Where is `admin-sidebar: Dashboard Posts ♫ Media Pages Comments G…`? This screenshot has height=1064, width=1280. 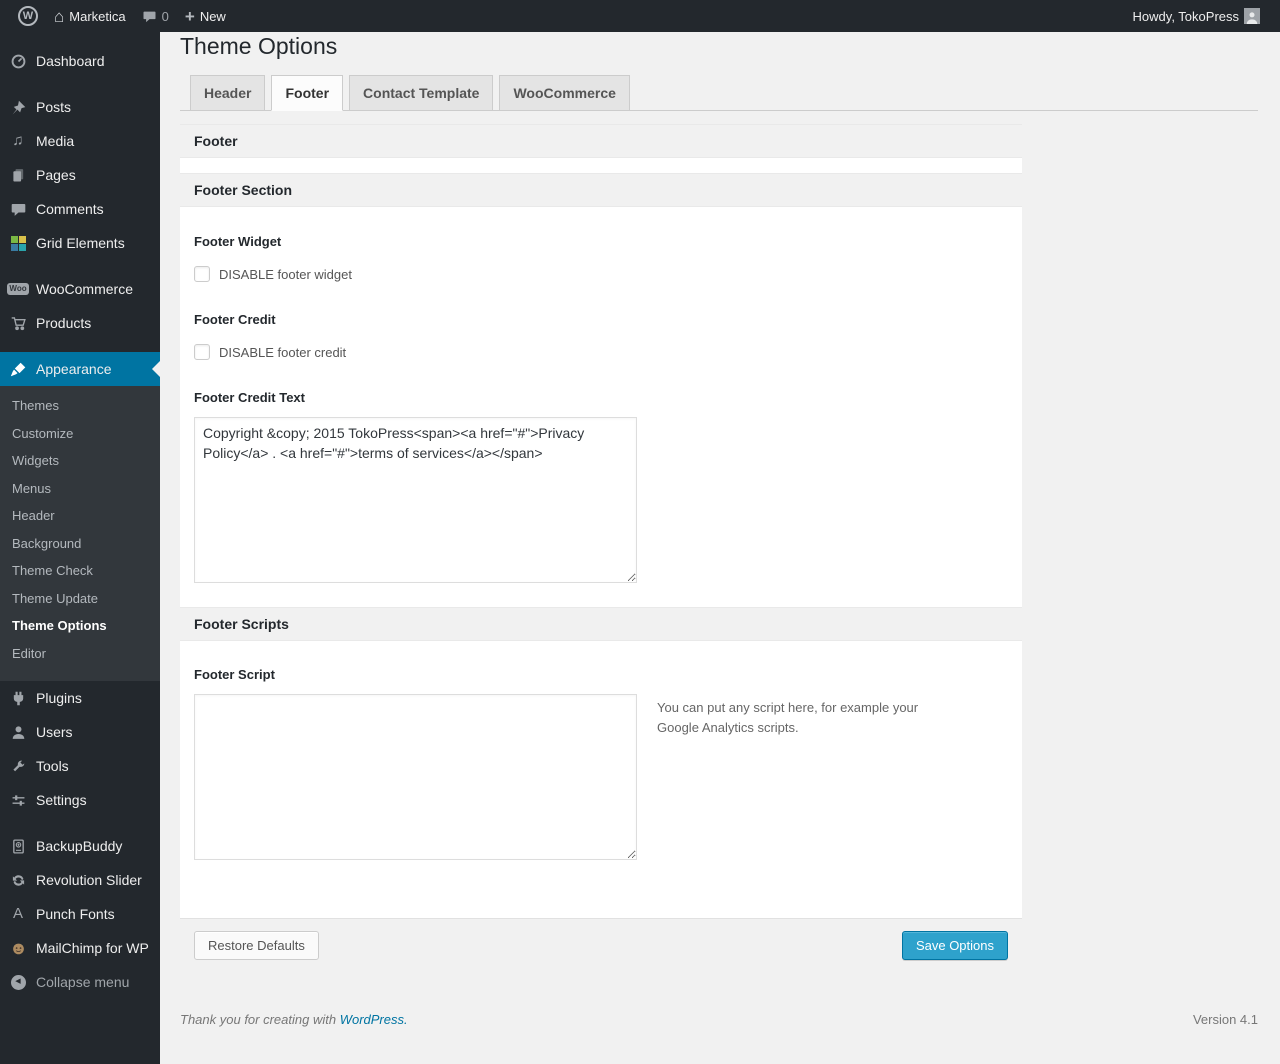
admin-sidebar: Dashboard Posts ♫ Media Pages Comments G… is located at coordinates (80, 548).